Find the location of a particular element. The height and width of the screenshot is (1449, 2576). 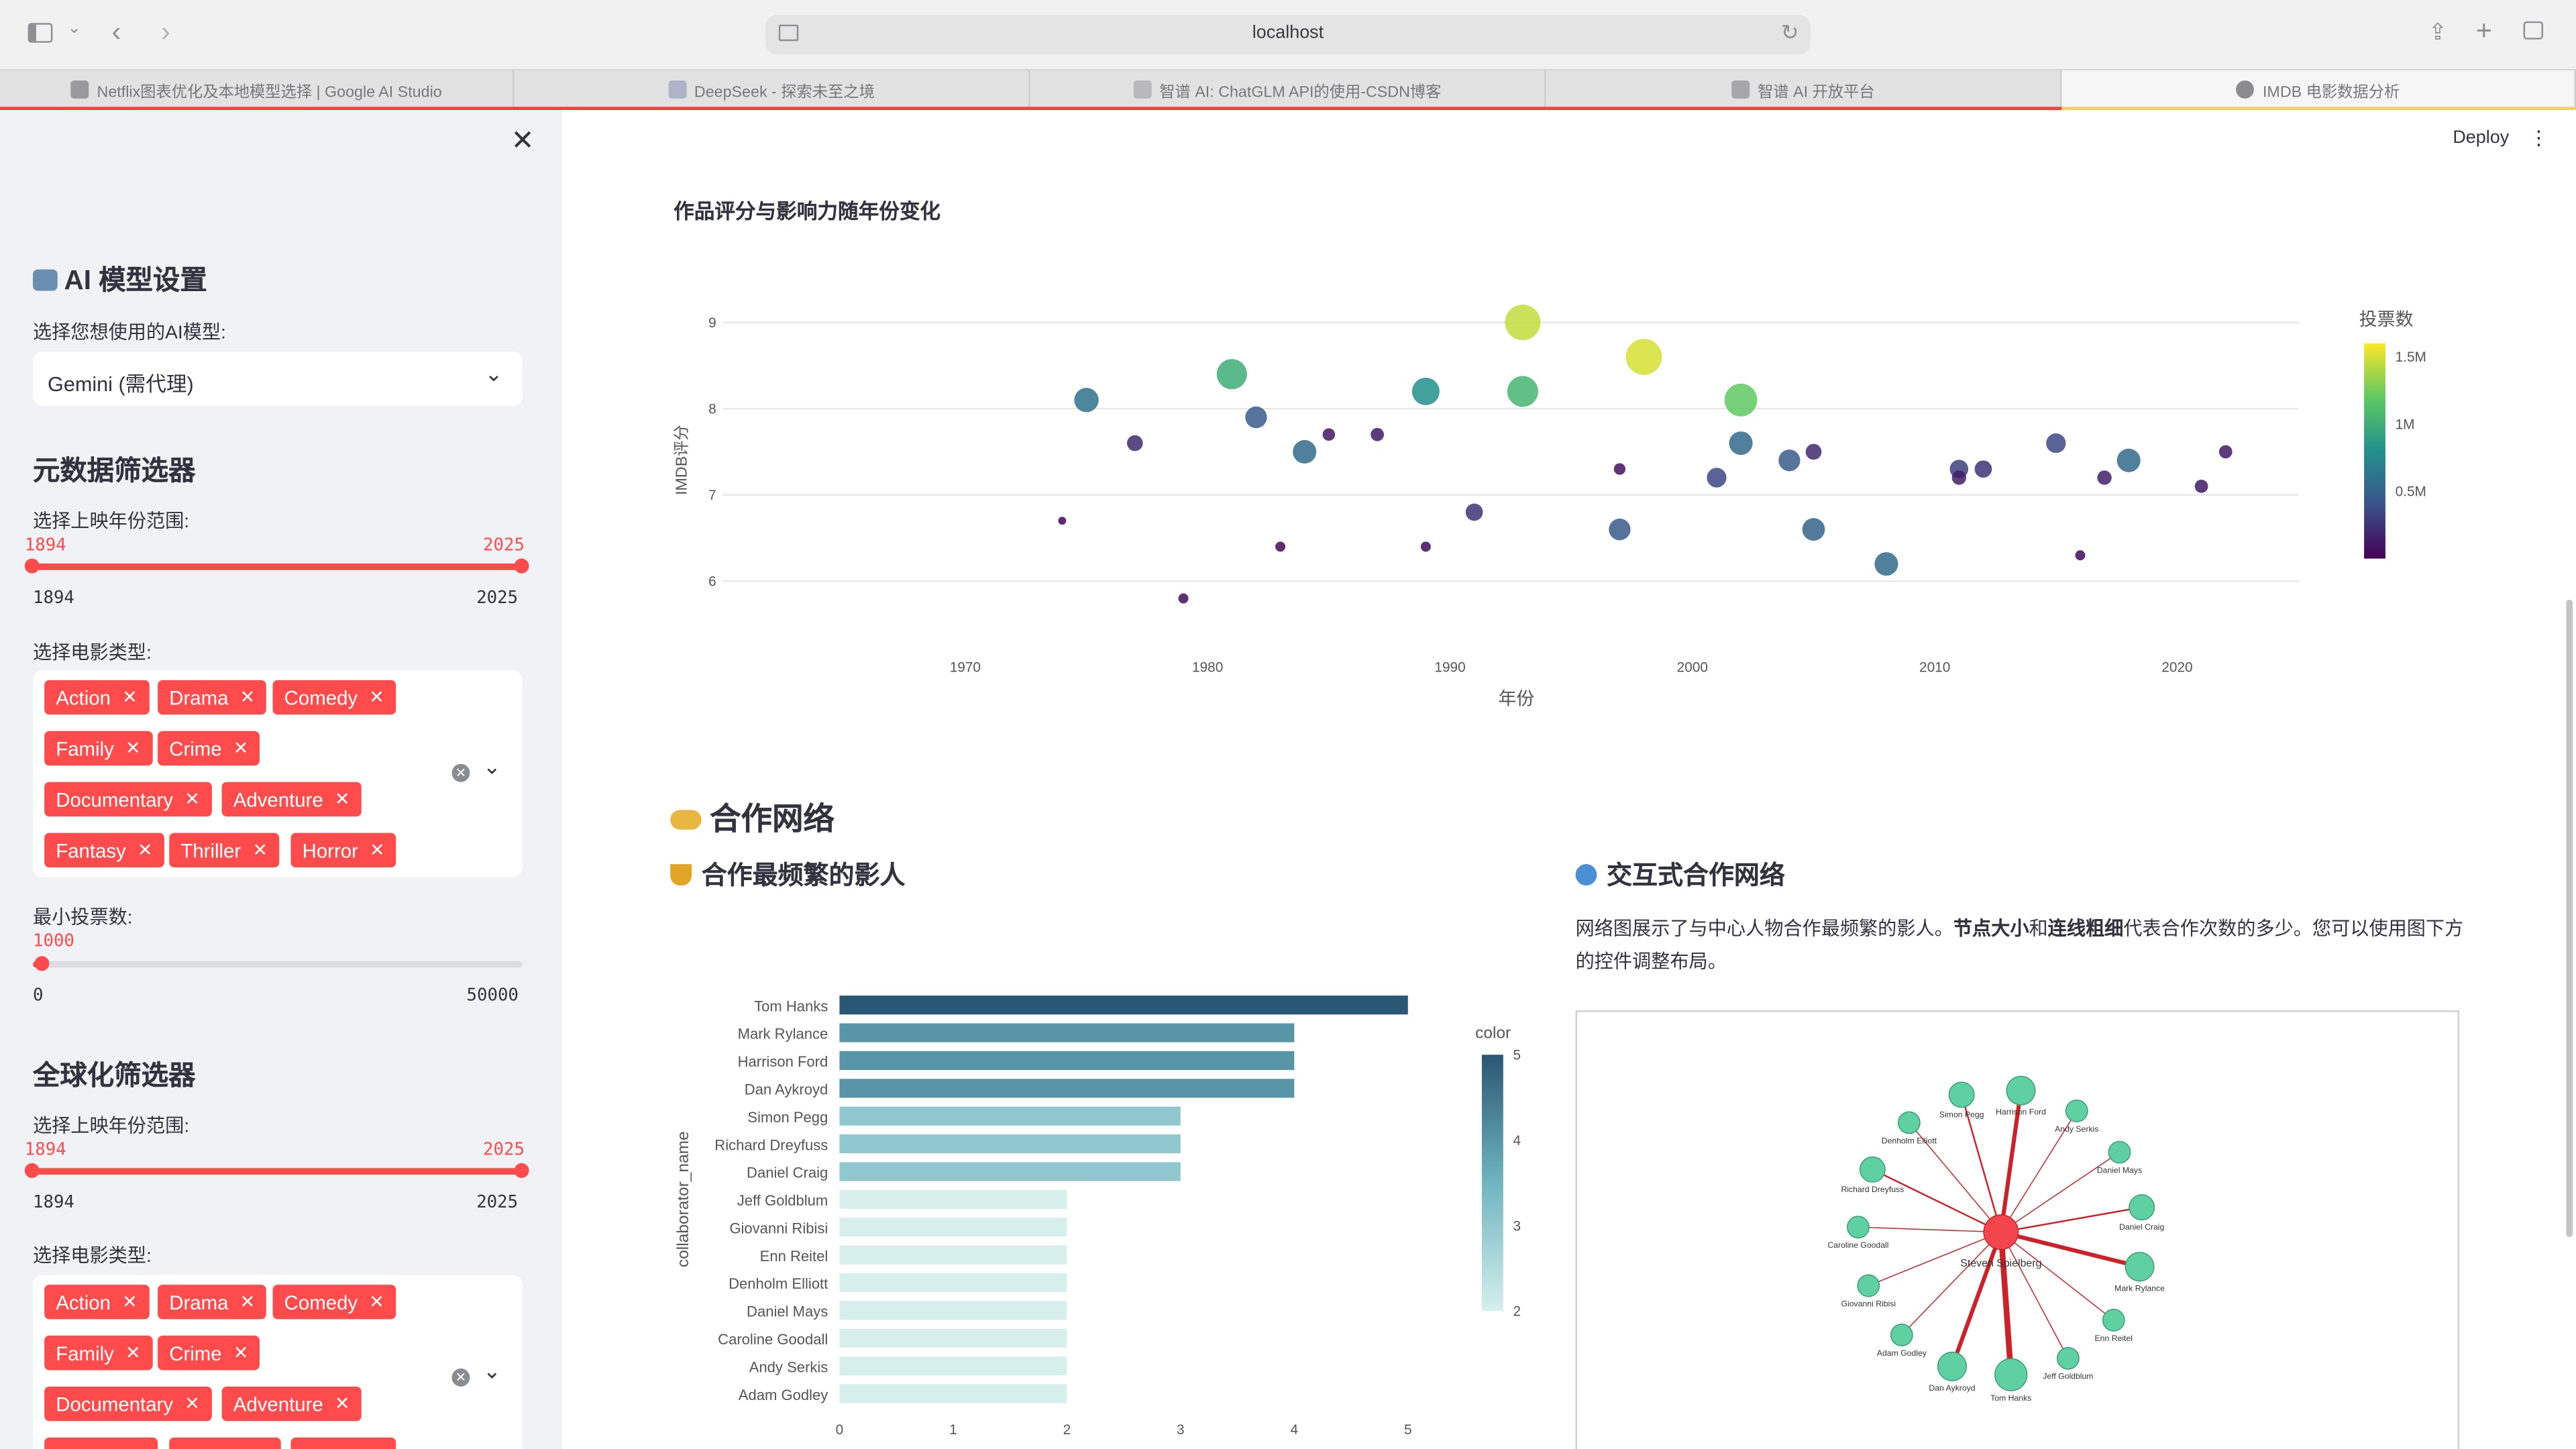

x-tick-label: 2020 is located at coordinates (2176, 668).